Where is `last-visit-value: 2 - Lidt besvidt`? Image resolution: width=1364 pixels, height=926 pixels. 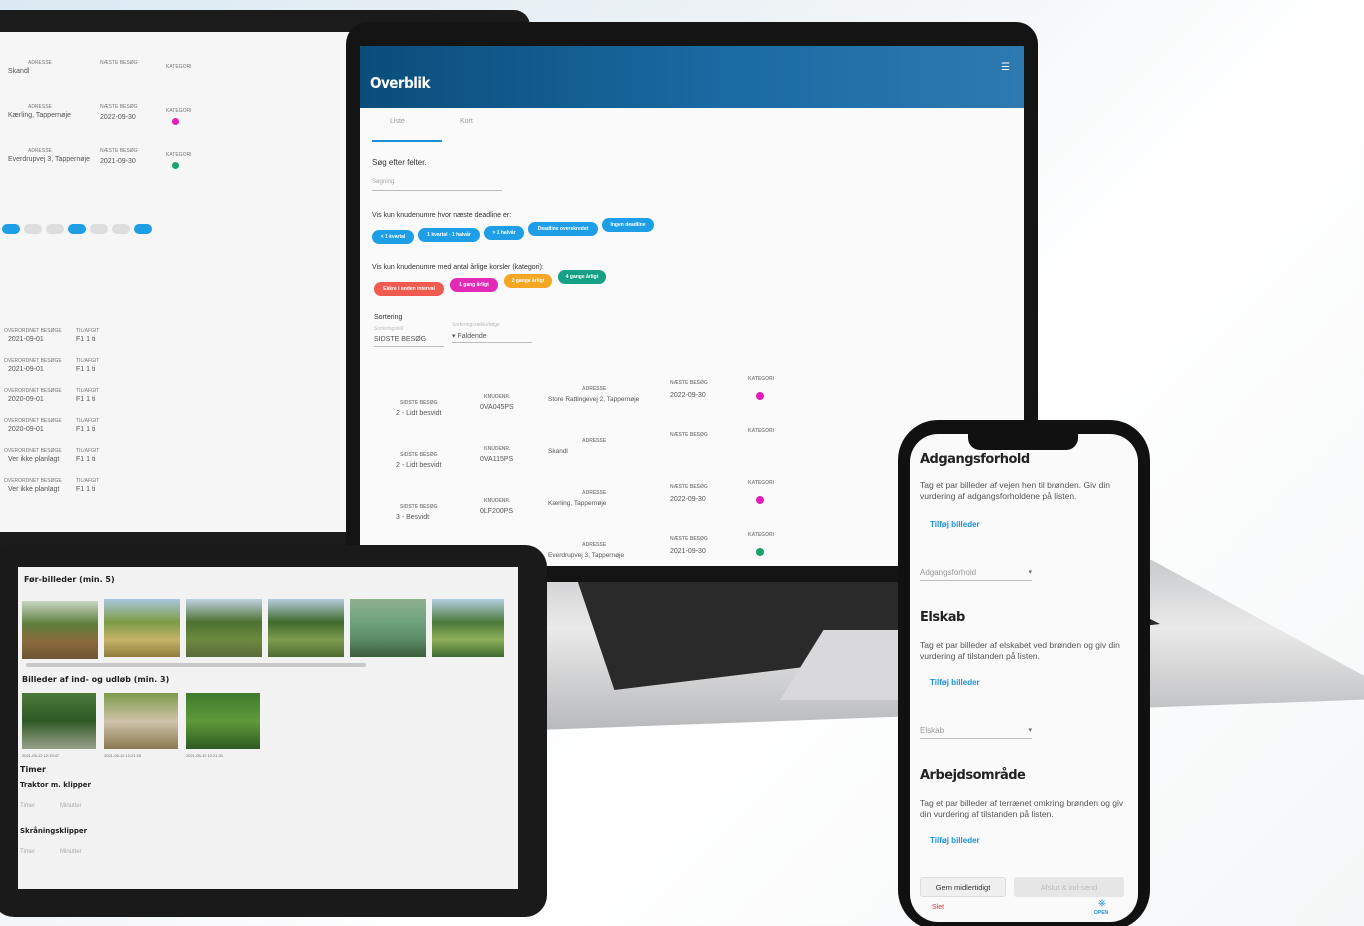 last-visit-value: 2 - Lidt besvidt is located at coordinates (419, 465).